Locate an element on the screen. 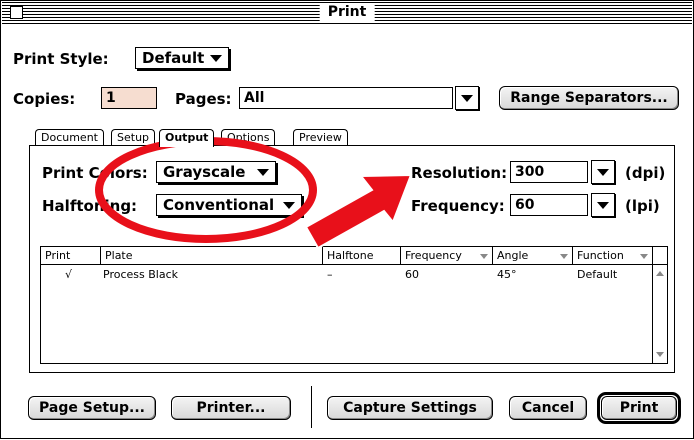 The image size is (694, 440). window-title: Print is located at coordinates (347, 12).